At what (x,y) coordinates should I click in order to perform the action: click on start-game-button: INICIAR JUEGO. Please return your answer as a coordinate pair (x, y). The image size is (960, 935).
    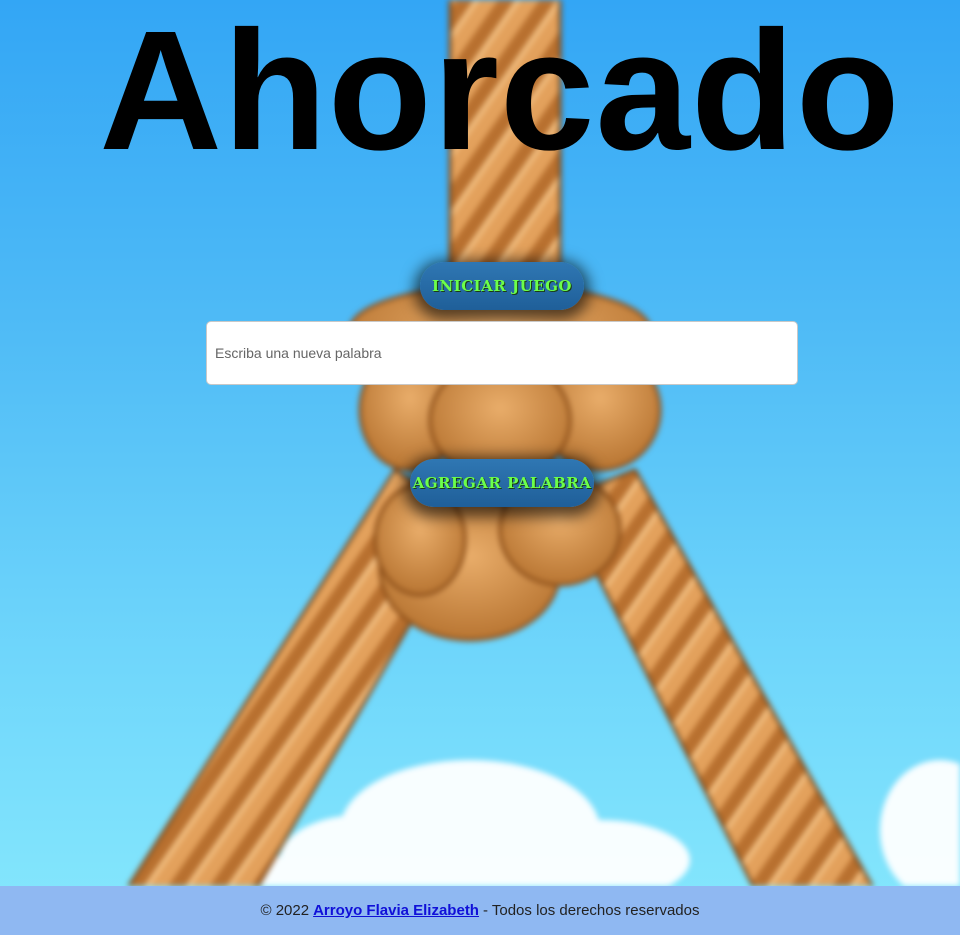
    Looking at the image, I should click on (502, 286).